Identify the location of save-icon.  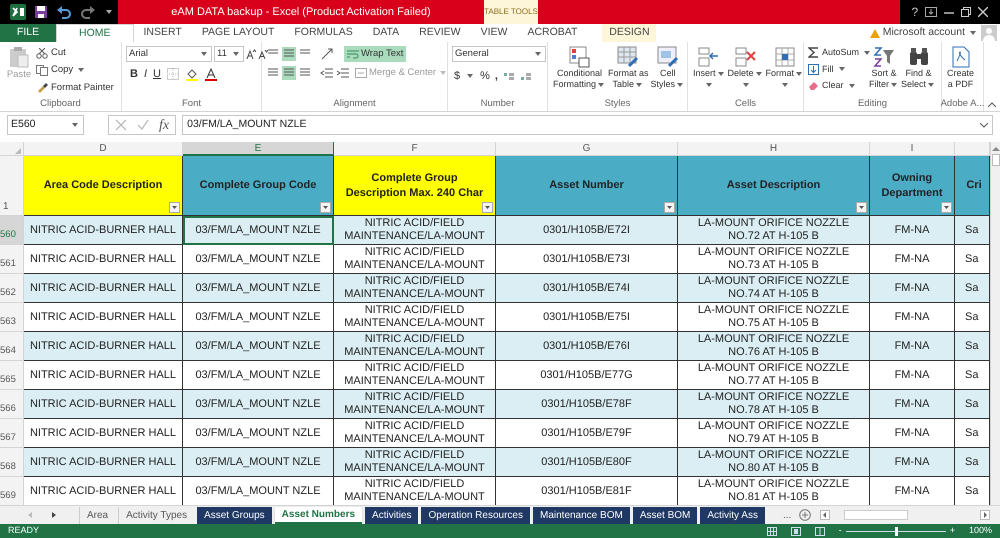
(41, 12).